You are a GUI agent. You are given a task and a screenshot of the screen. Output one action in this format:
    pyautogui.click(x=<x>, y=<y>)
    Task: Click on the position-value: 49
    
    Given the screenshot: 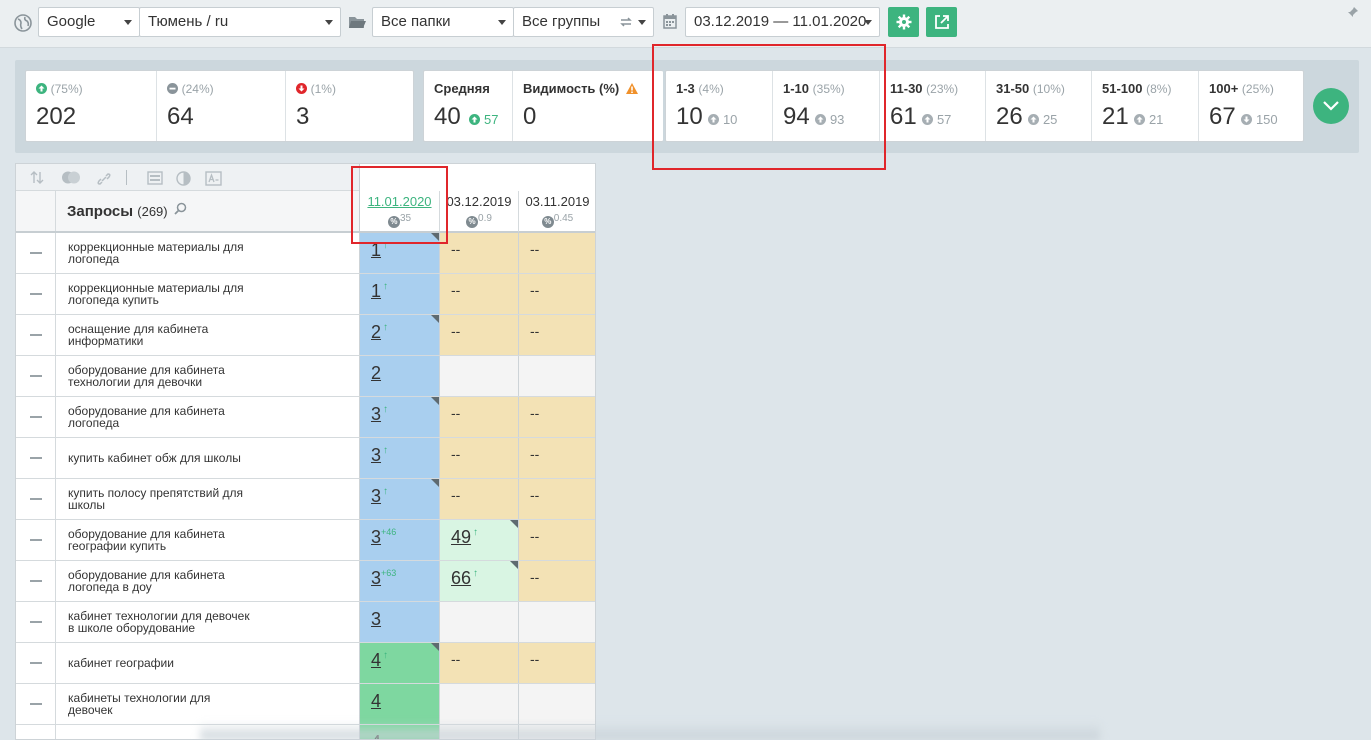 What is the action you would take?
    pyautogui.click(x=461, y=537)
    